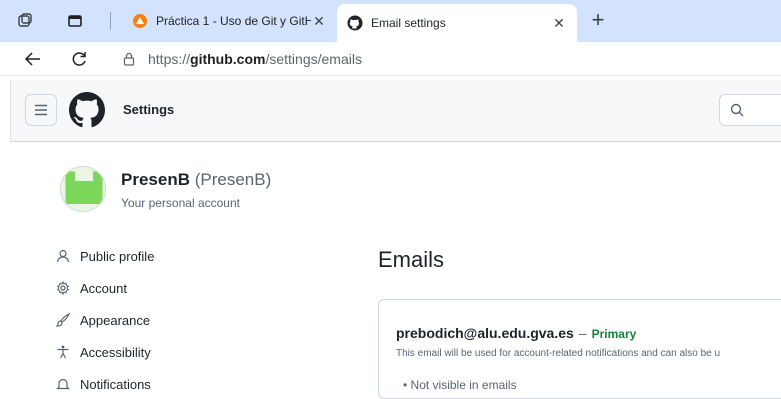 Image resolution: width=781 pixels, height=399 pixels. I want to click on bell-icon, so click(63, 384).